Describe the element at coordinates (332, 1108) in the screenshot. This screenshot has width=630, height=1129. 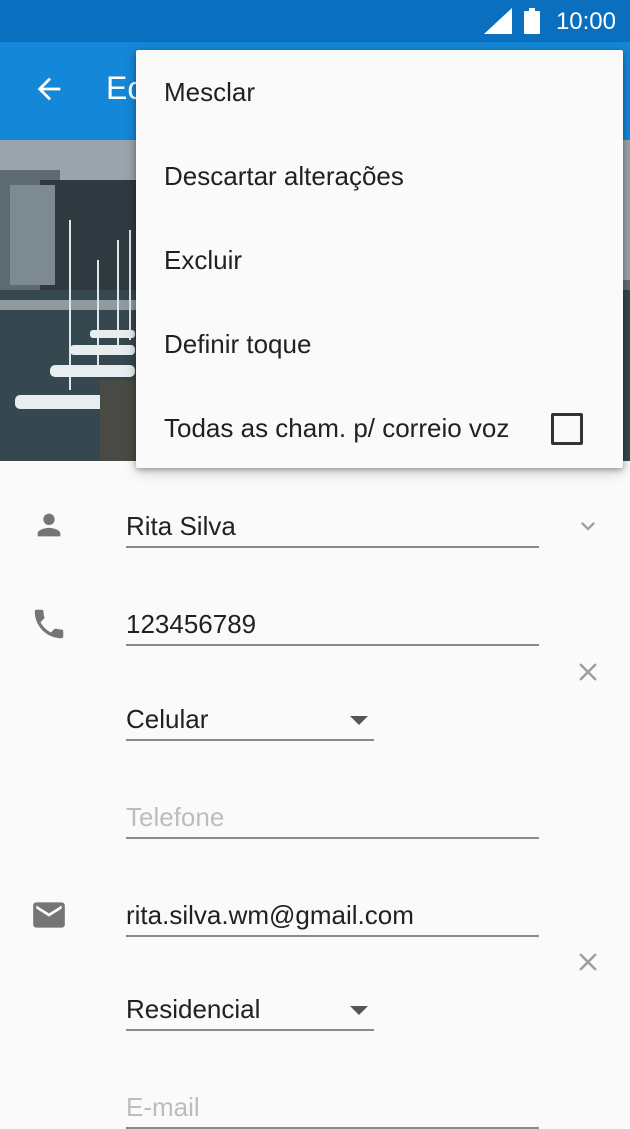
I see `email-placeholder-field: E-mail` at that location.